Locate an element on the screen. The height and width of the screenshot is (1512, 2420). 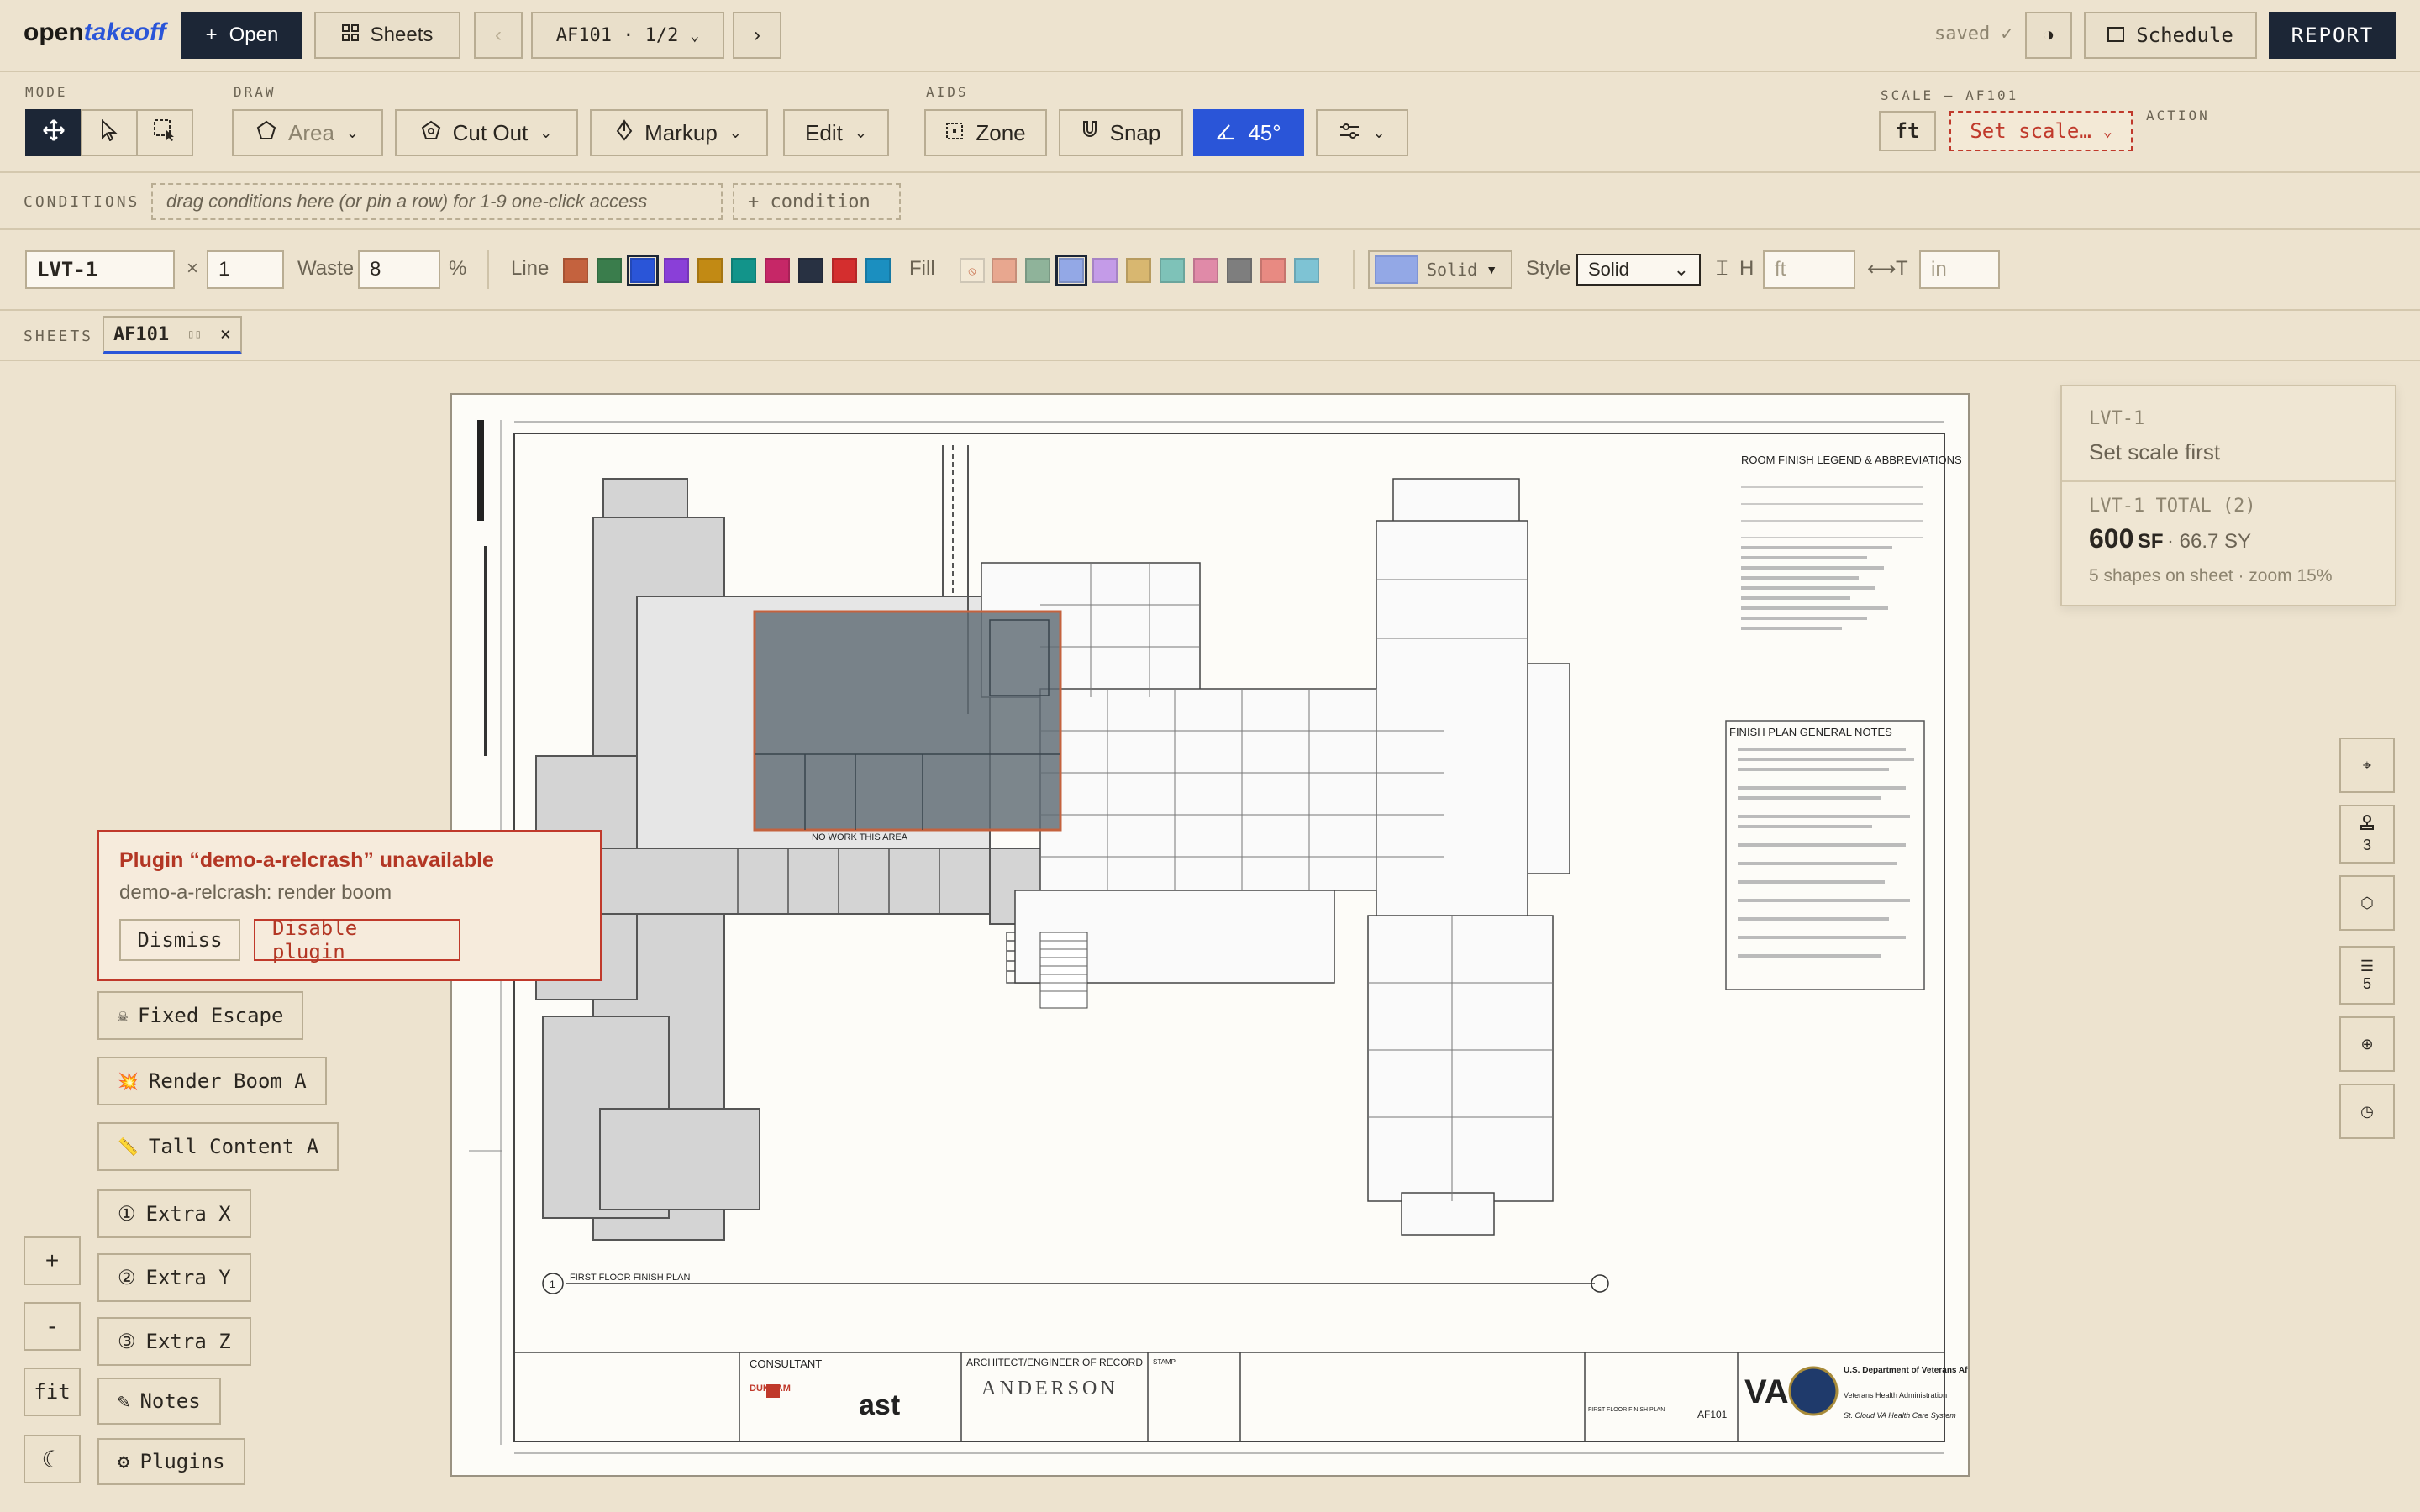
conditions-label: CONDITIONS is located at coordinates (82, 202).